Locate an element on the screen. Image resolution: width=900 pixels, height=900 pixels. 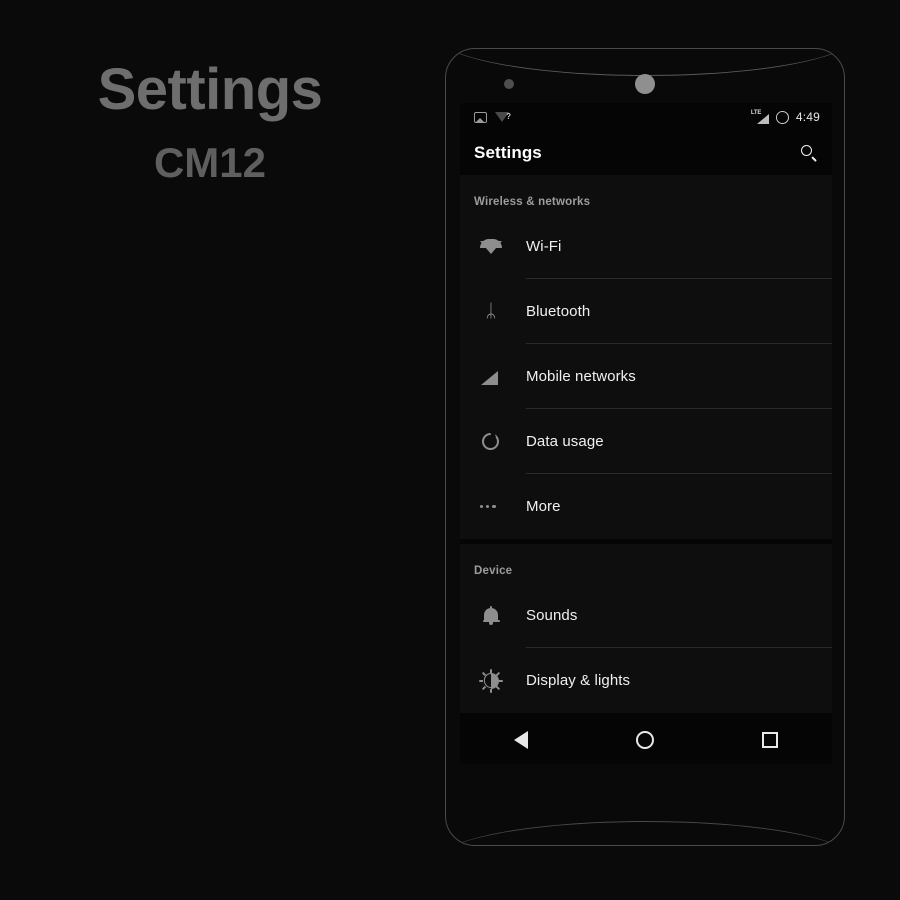
signal-triangle-shape is located at coordinates (489, 377).